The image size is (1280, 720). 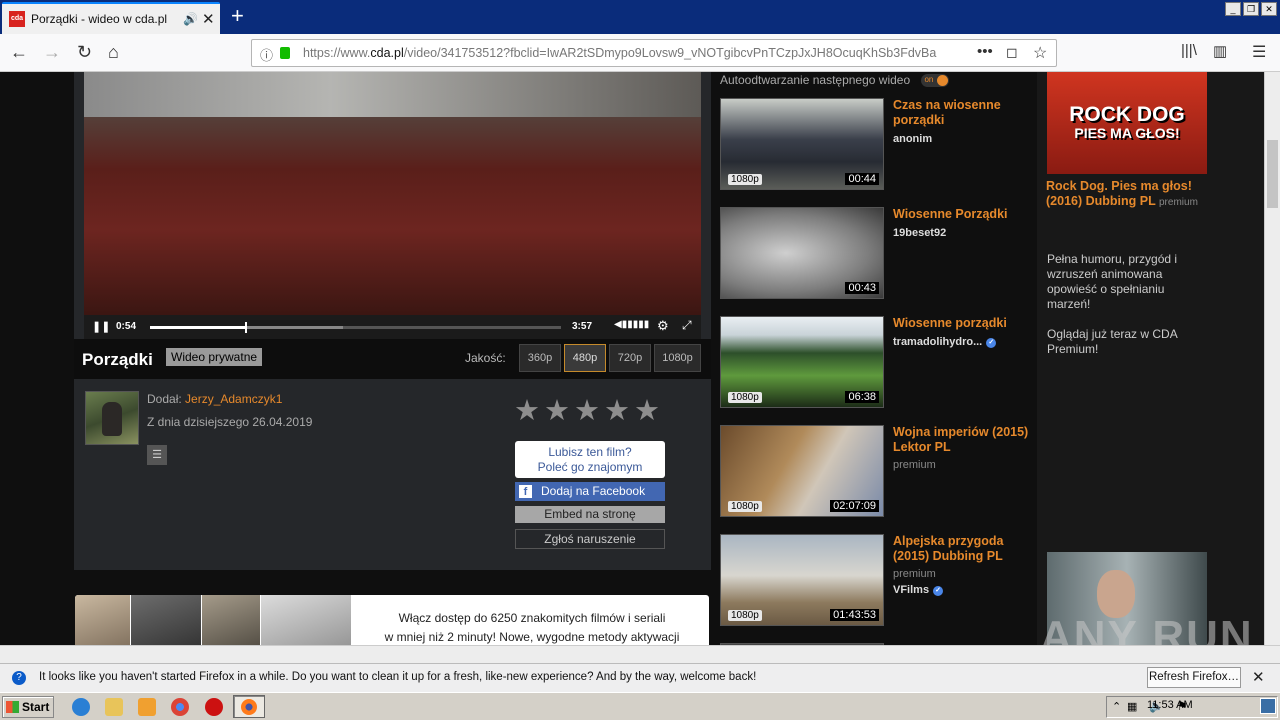 What do you see at coordinates (392, 94) in the screenshot?
I see `video-picture` at bounding box center [392, 94].